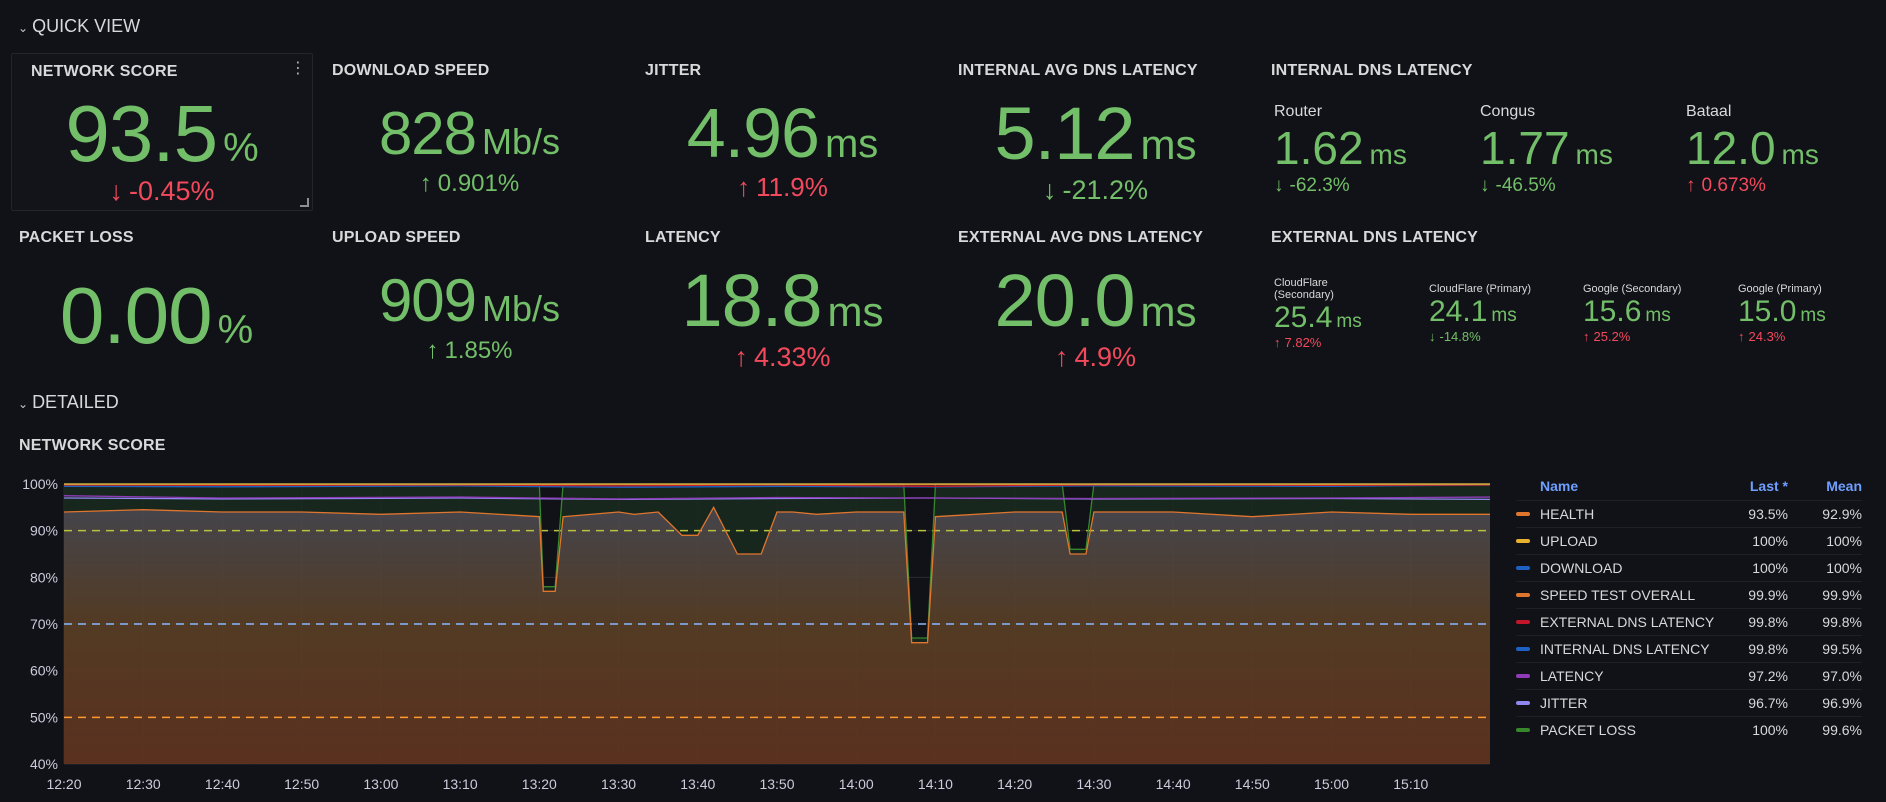 Image resolution: width=1886 pixels, height=802 pixels. I want to click on x-tick-label: 12:50, so click(301, 784).